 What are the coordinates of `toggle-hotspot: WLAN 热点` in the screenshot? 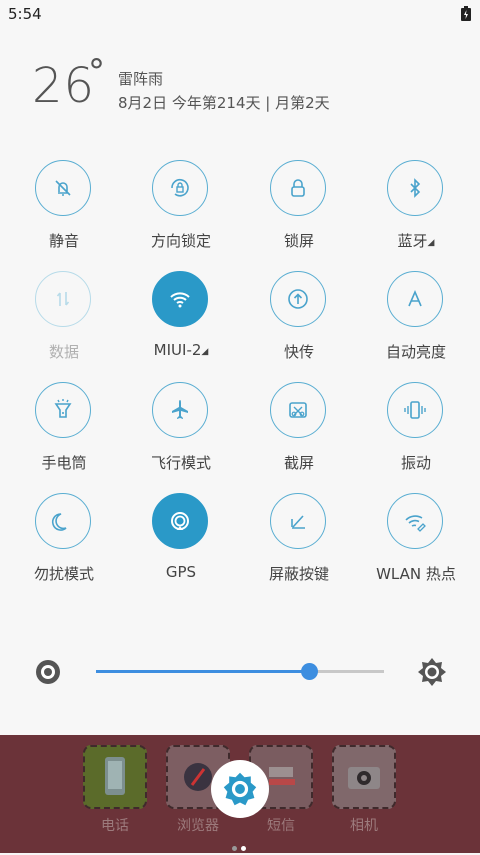 It's located at (416, 543).